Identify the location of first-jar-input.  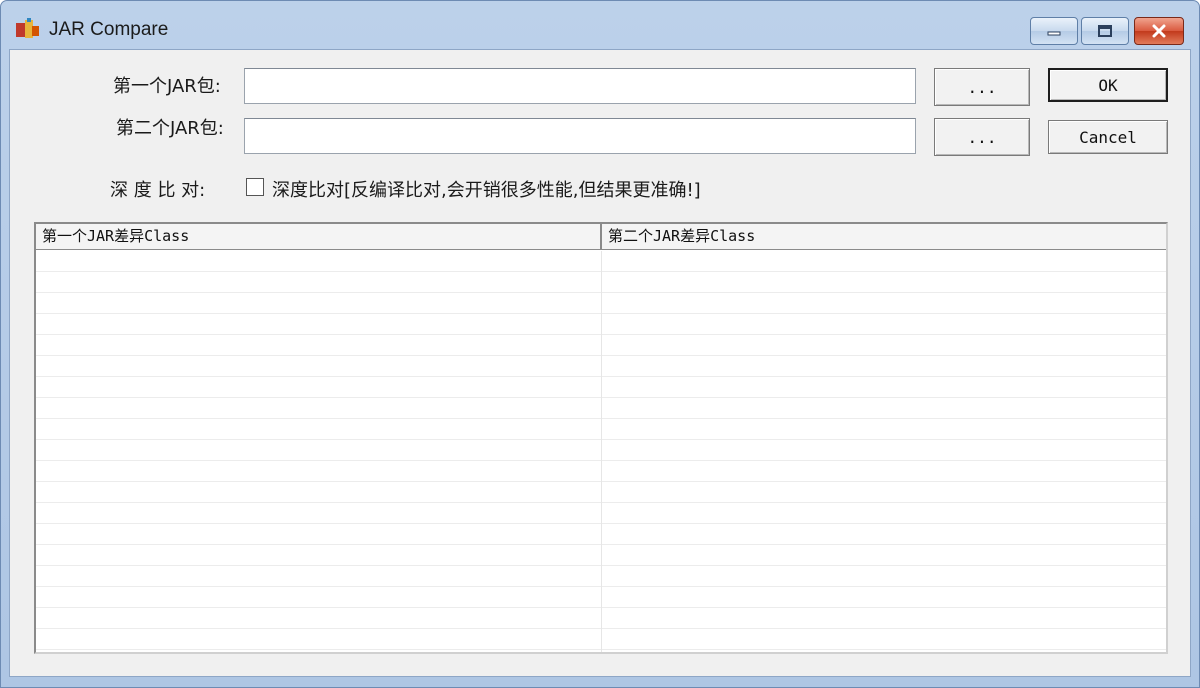
(580, 86).